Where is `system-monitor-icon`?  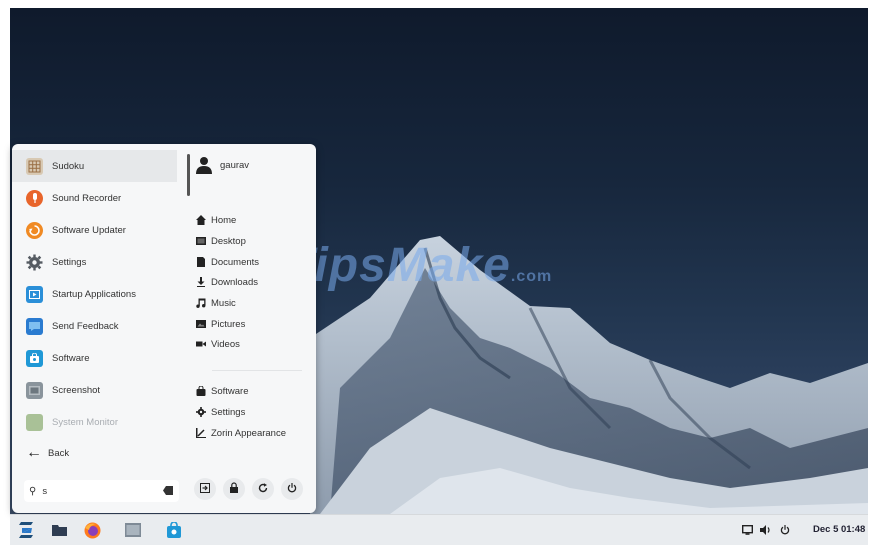 system-monitor-icon is located at coordinates (34, 422).